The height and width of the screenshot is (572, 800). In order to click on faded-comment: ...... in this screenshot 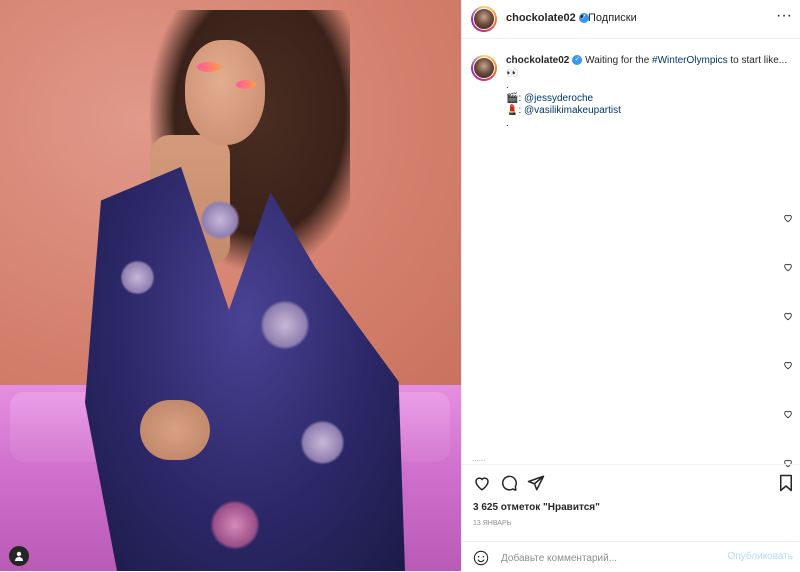, I will do `click(479, 458)`.